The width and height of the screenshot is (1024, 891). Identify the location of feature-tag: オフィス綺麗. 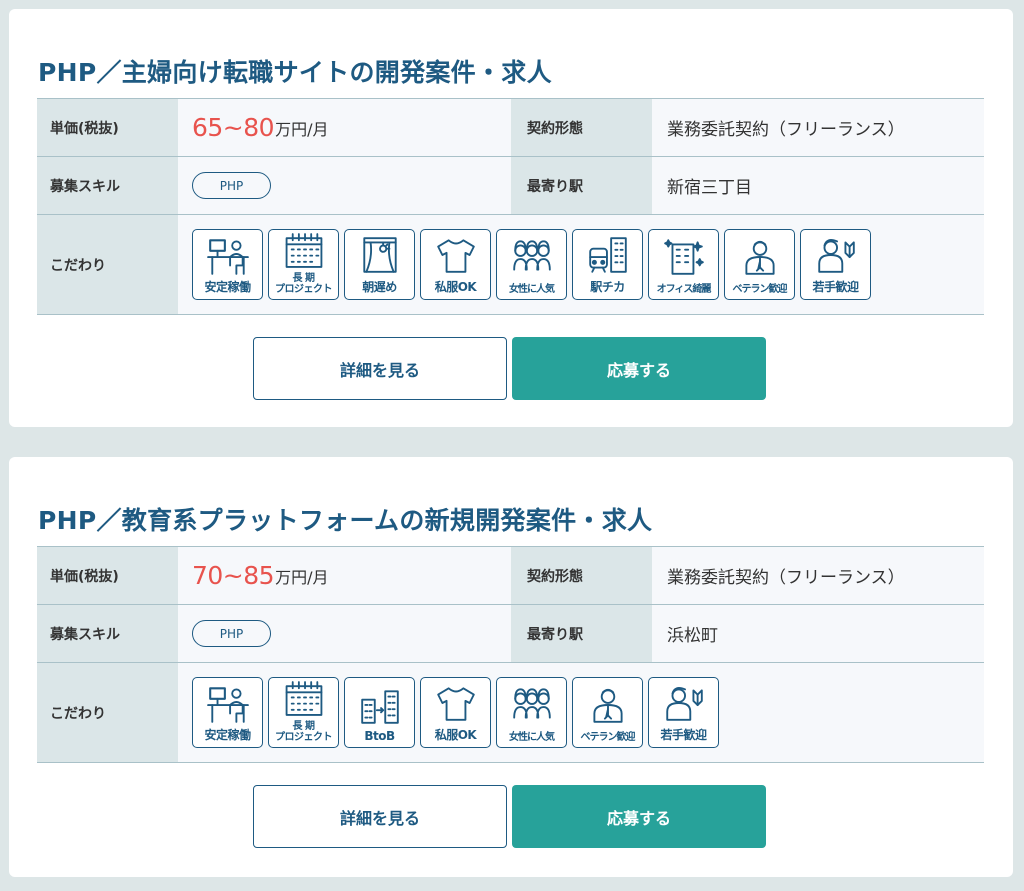
(683, 264).